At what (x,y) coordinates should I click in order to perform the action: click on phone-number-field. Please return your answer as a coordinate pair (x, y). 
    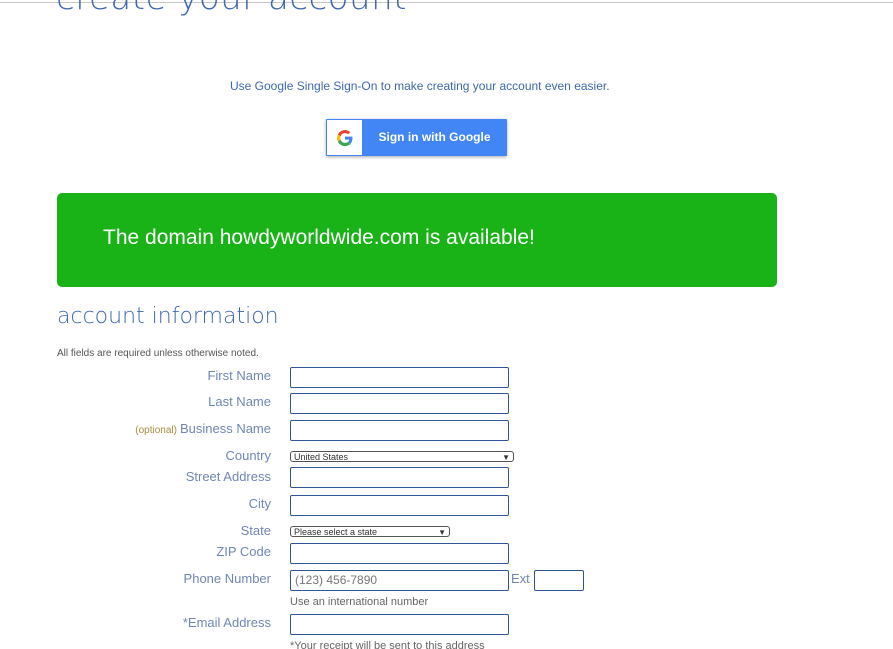
    Looking at the image, I should click on (399, 580).